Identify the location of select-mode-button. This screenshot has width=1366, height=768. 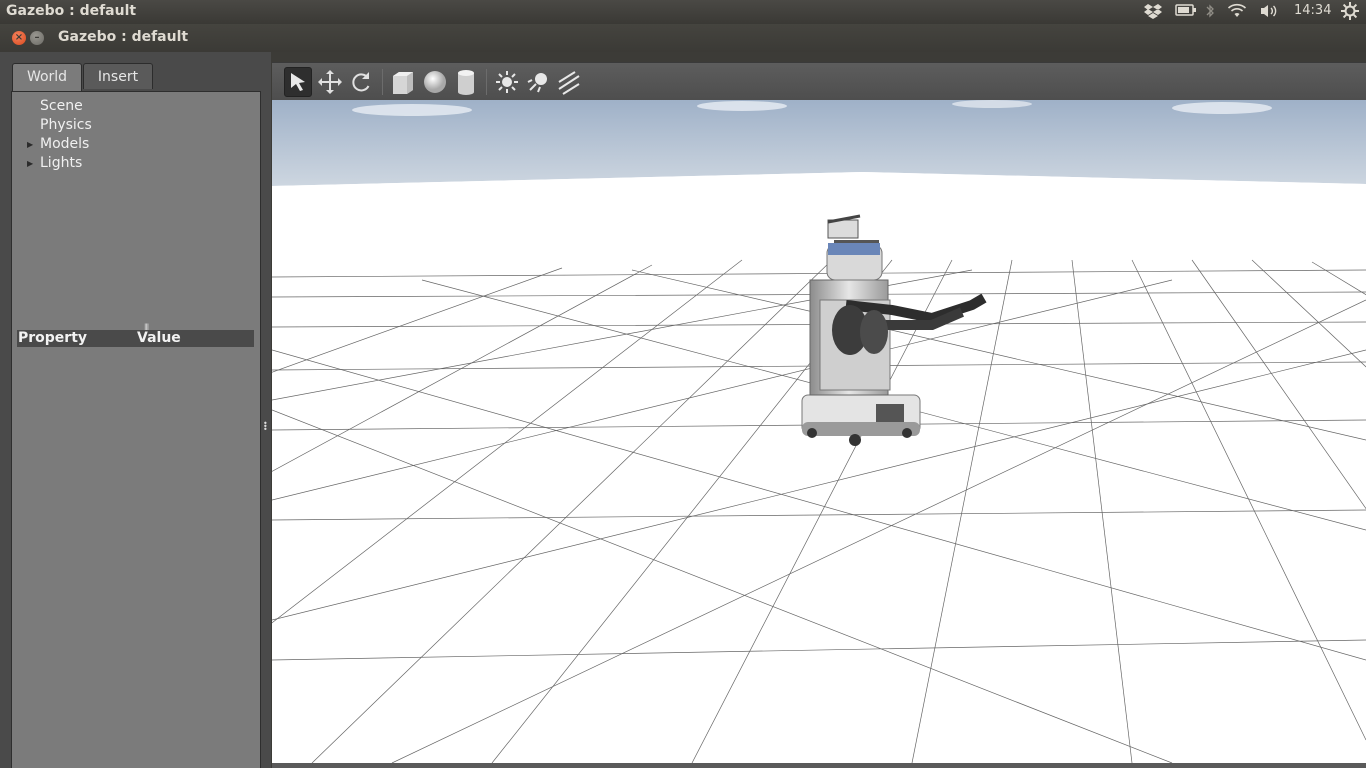
(298, 82).